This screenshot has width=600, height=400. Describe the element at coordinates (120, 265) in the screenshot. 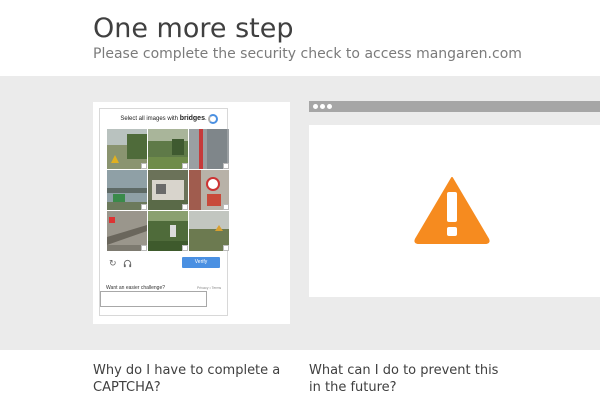

I see `captcha-tools: ↻` at that location.